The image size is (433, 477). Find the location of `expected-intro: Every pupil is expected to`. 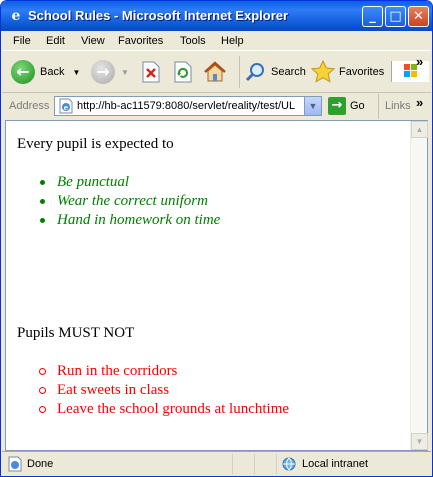

expected-intro: Every pupil is expected to is located at coordinates (95, 144).